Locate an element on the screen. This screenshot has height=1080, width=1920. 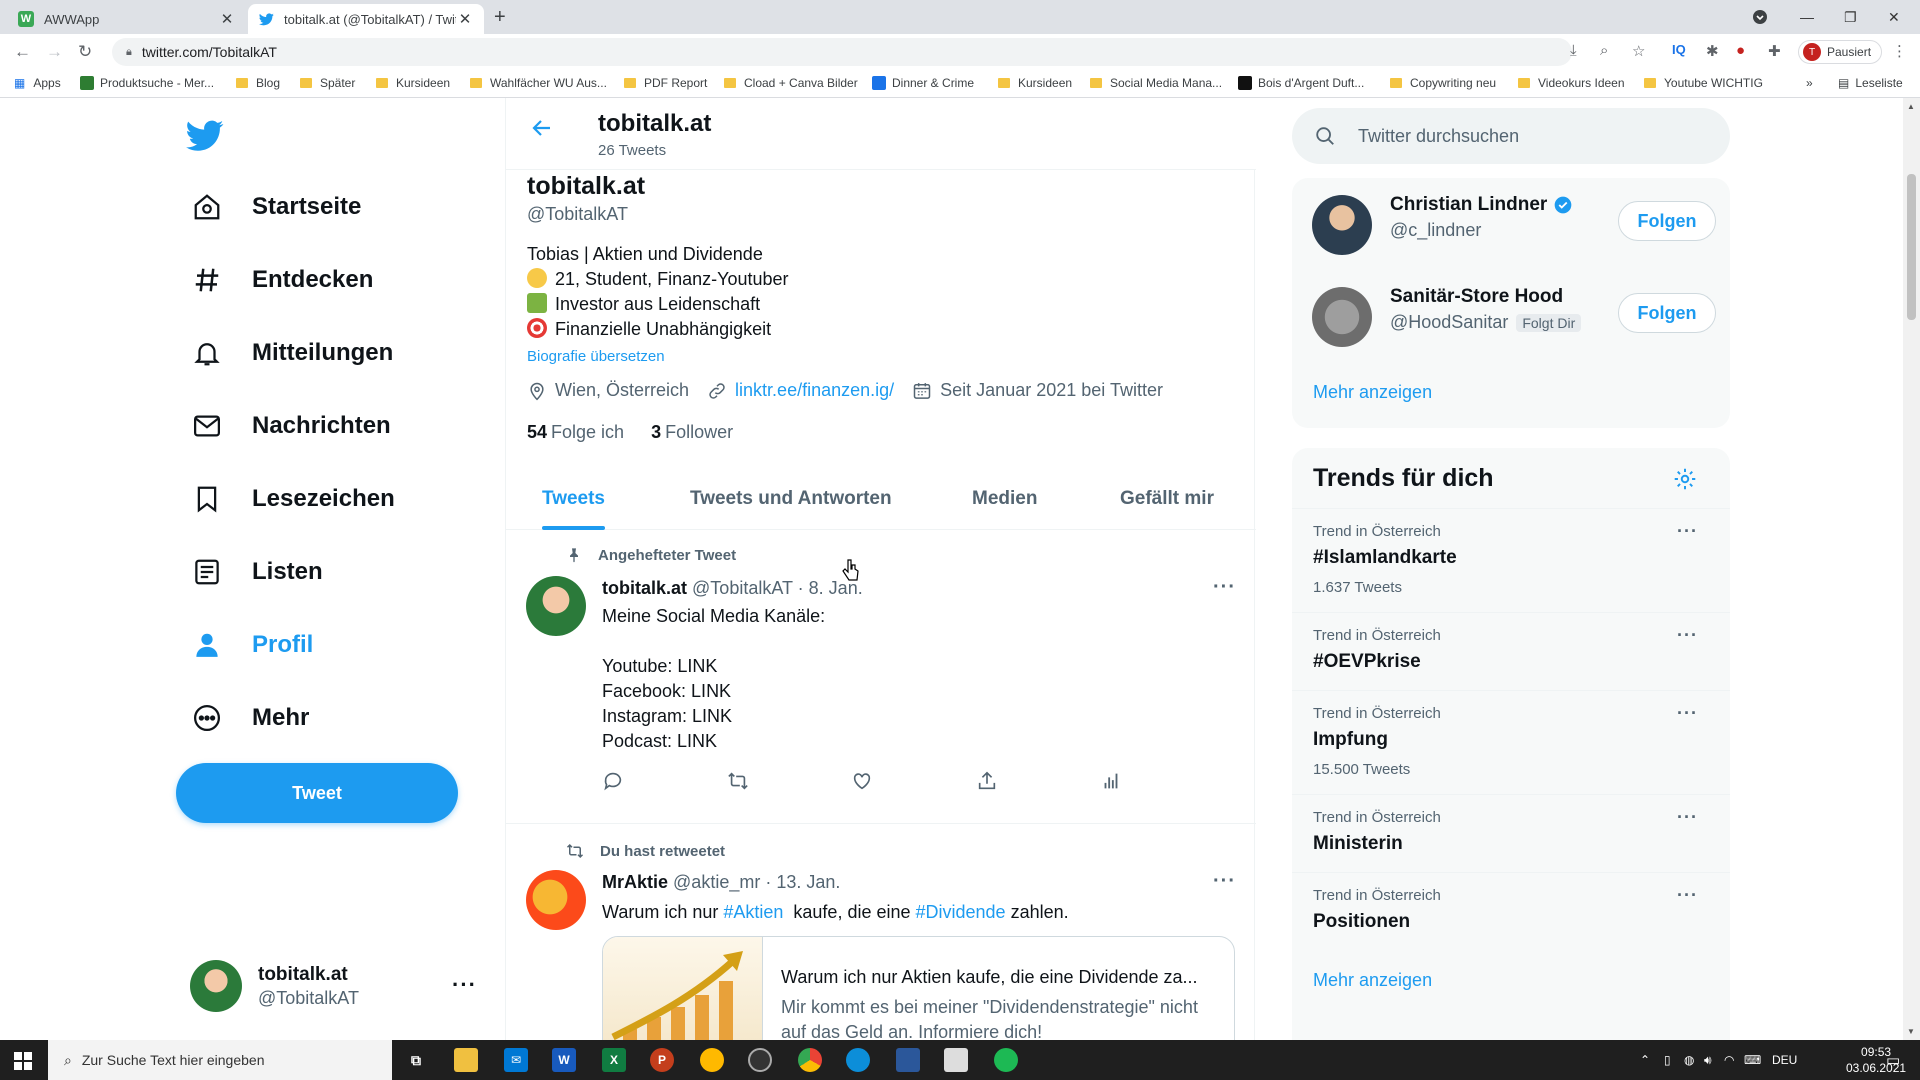
wifi-icon: ◠ is located at coordinates (1729, 1060).